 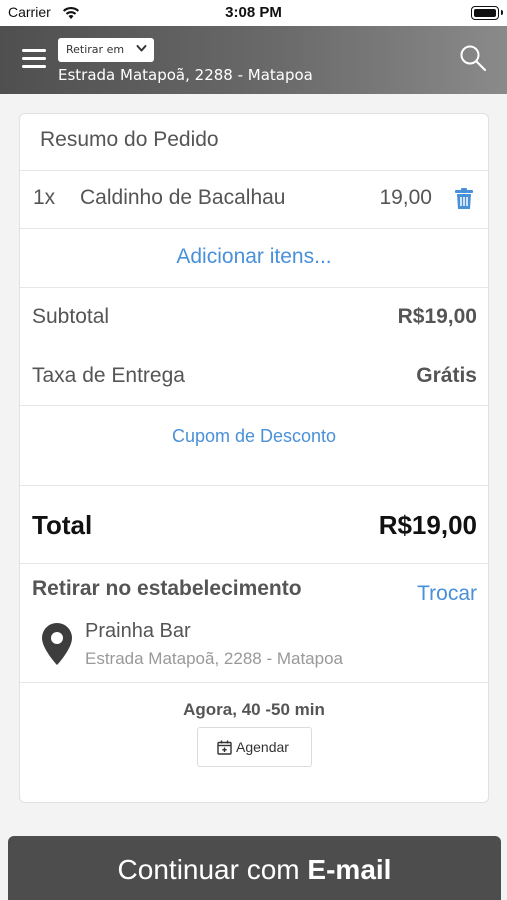 I want to click on continue-prefix: Continuar com, so click(x=212, y=869).